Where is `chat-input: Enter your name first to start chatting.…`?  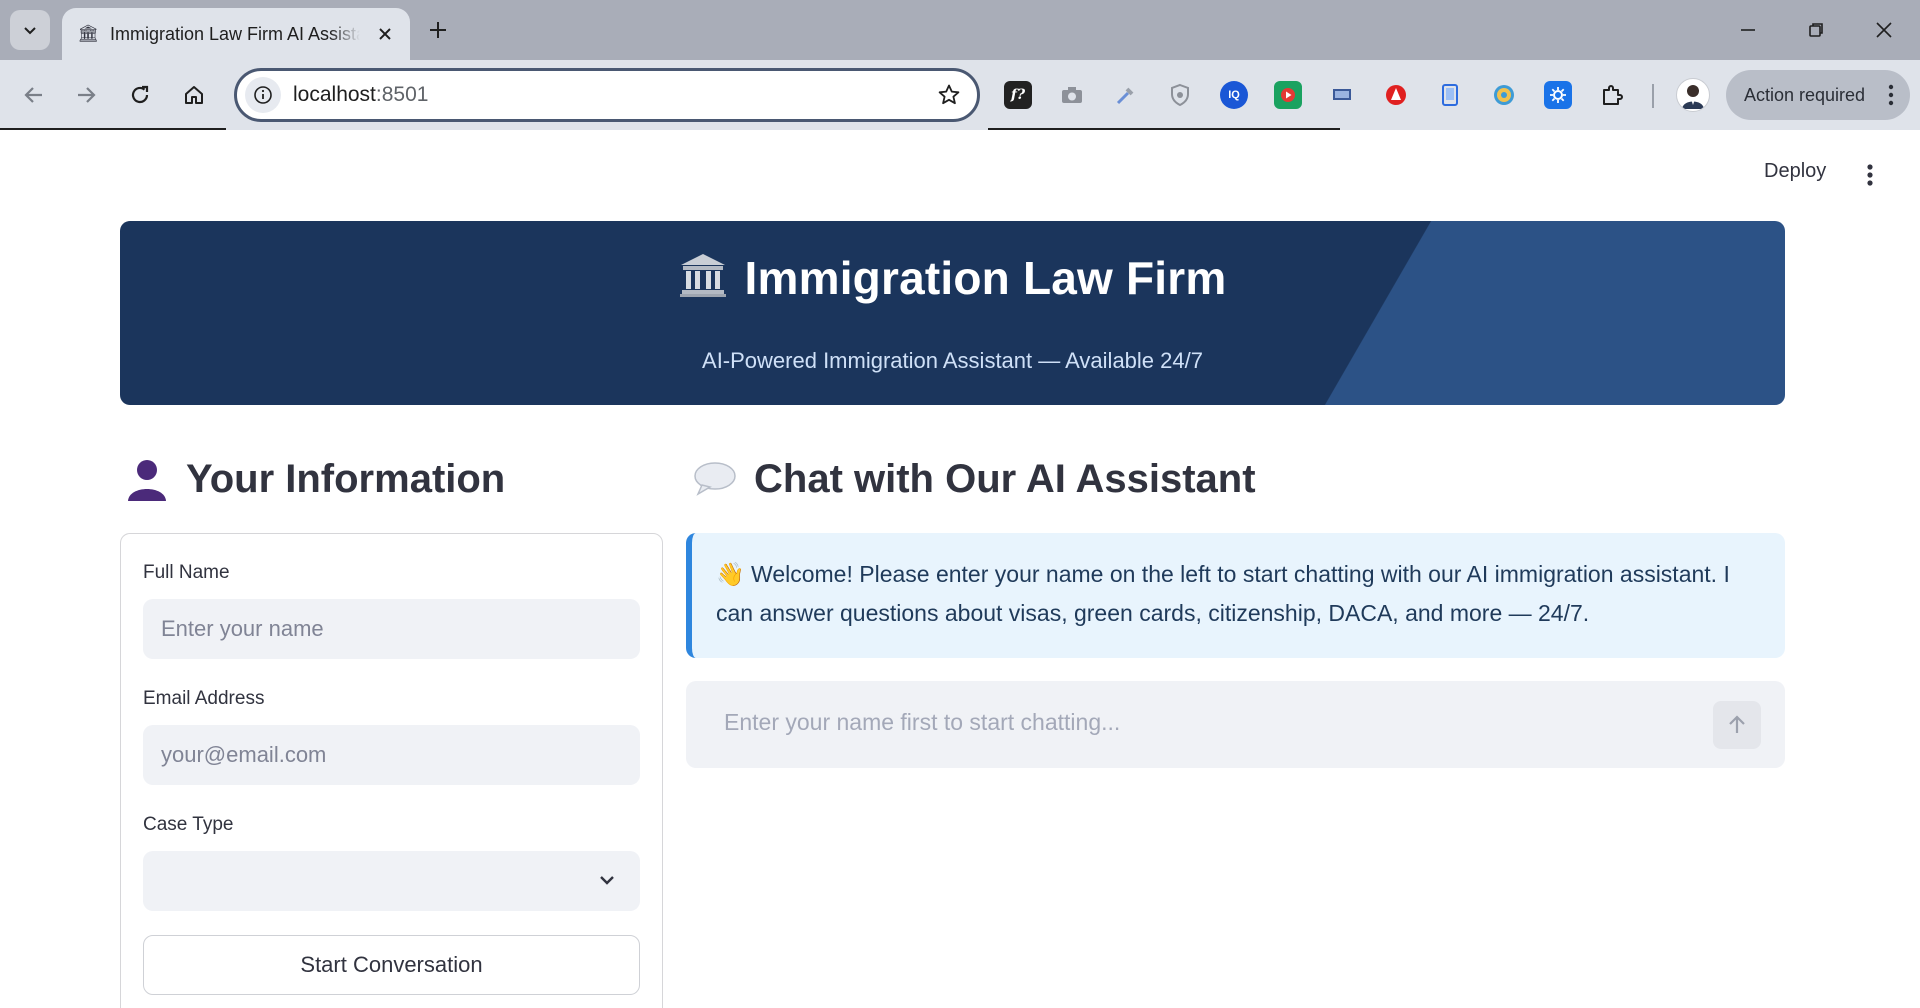
chat-input: Enter your name first to start chatting.… is located at coordinates (1235, 724).